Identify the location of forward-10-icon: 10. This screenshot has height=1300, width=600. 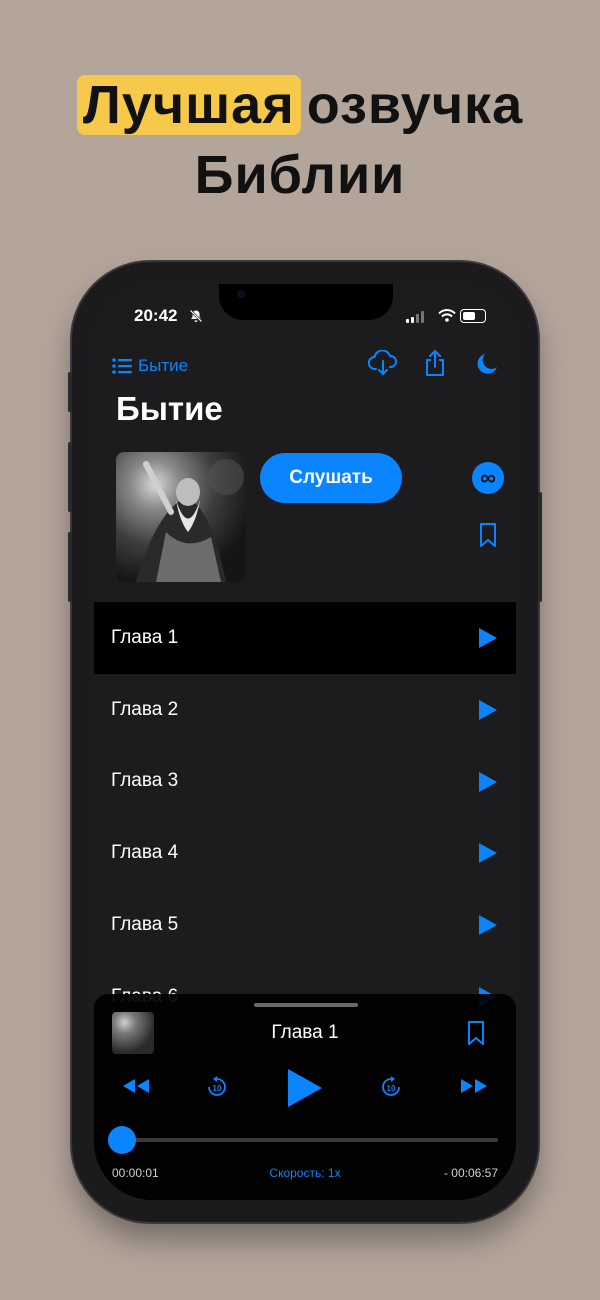
(391, 1086).